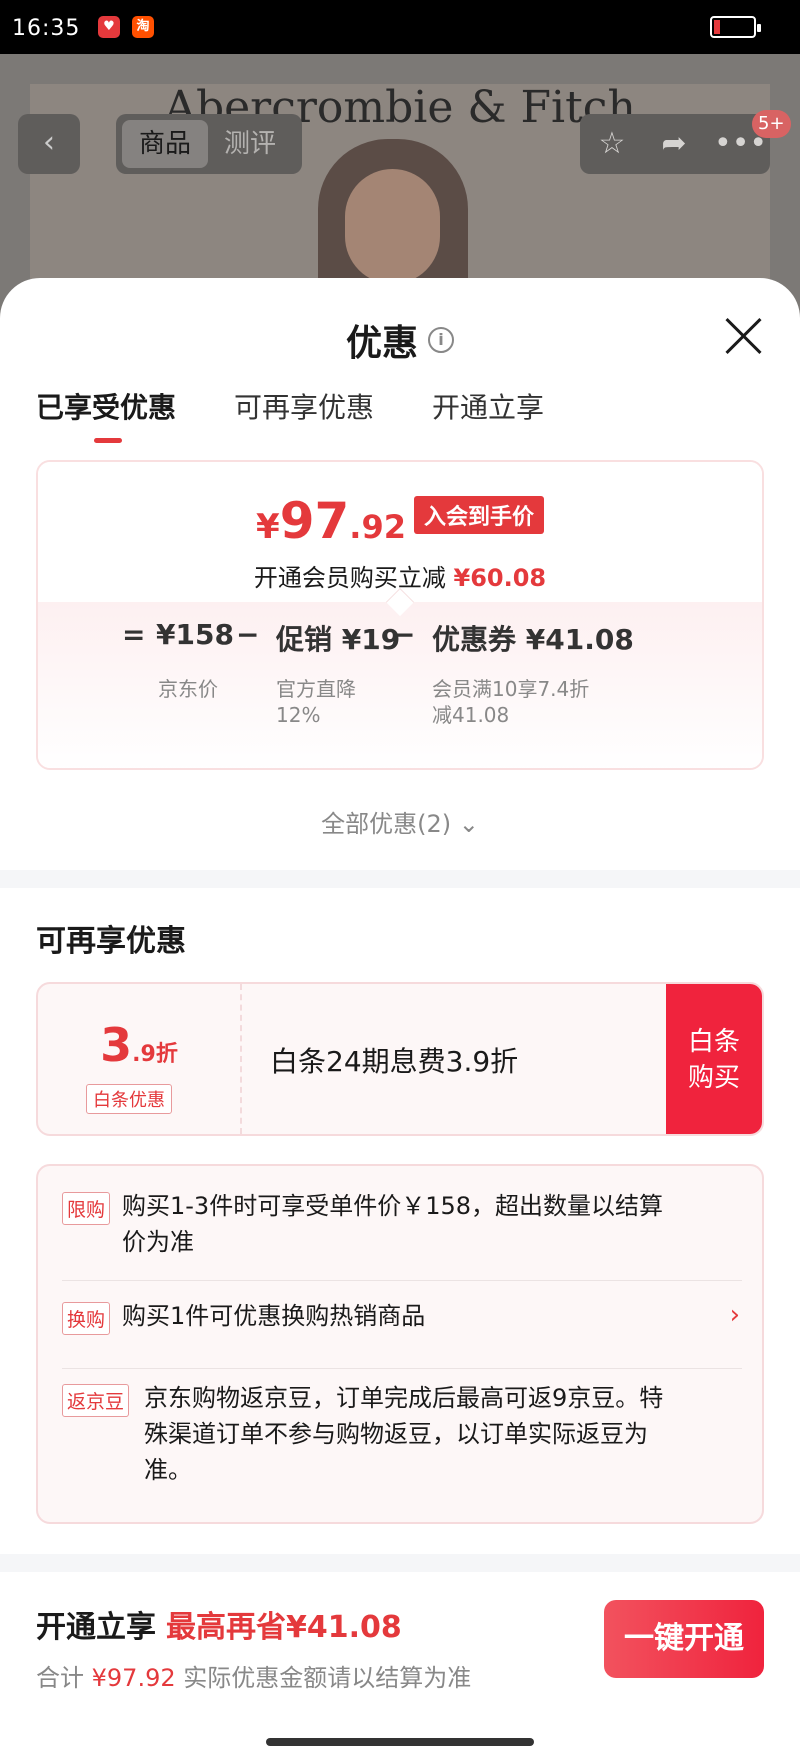  Describe the element at coordinates (209, 144) in the screenshot. I see `product-tabs: 商品 测评` at that location.